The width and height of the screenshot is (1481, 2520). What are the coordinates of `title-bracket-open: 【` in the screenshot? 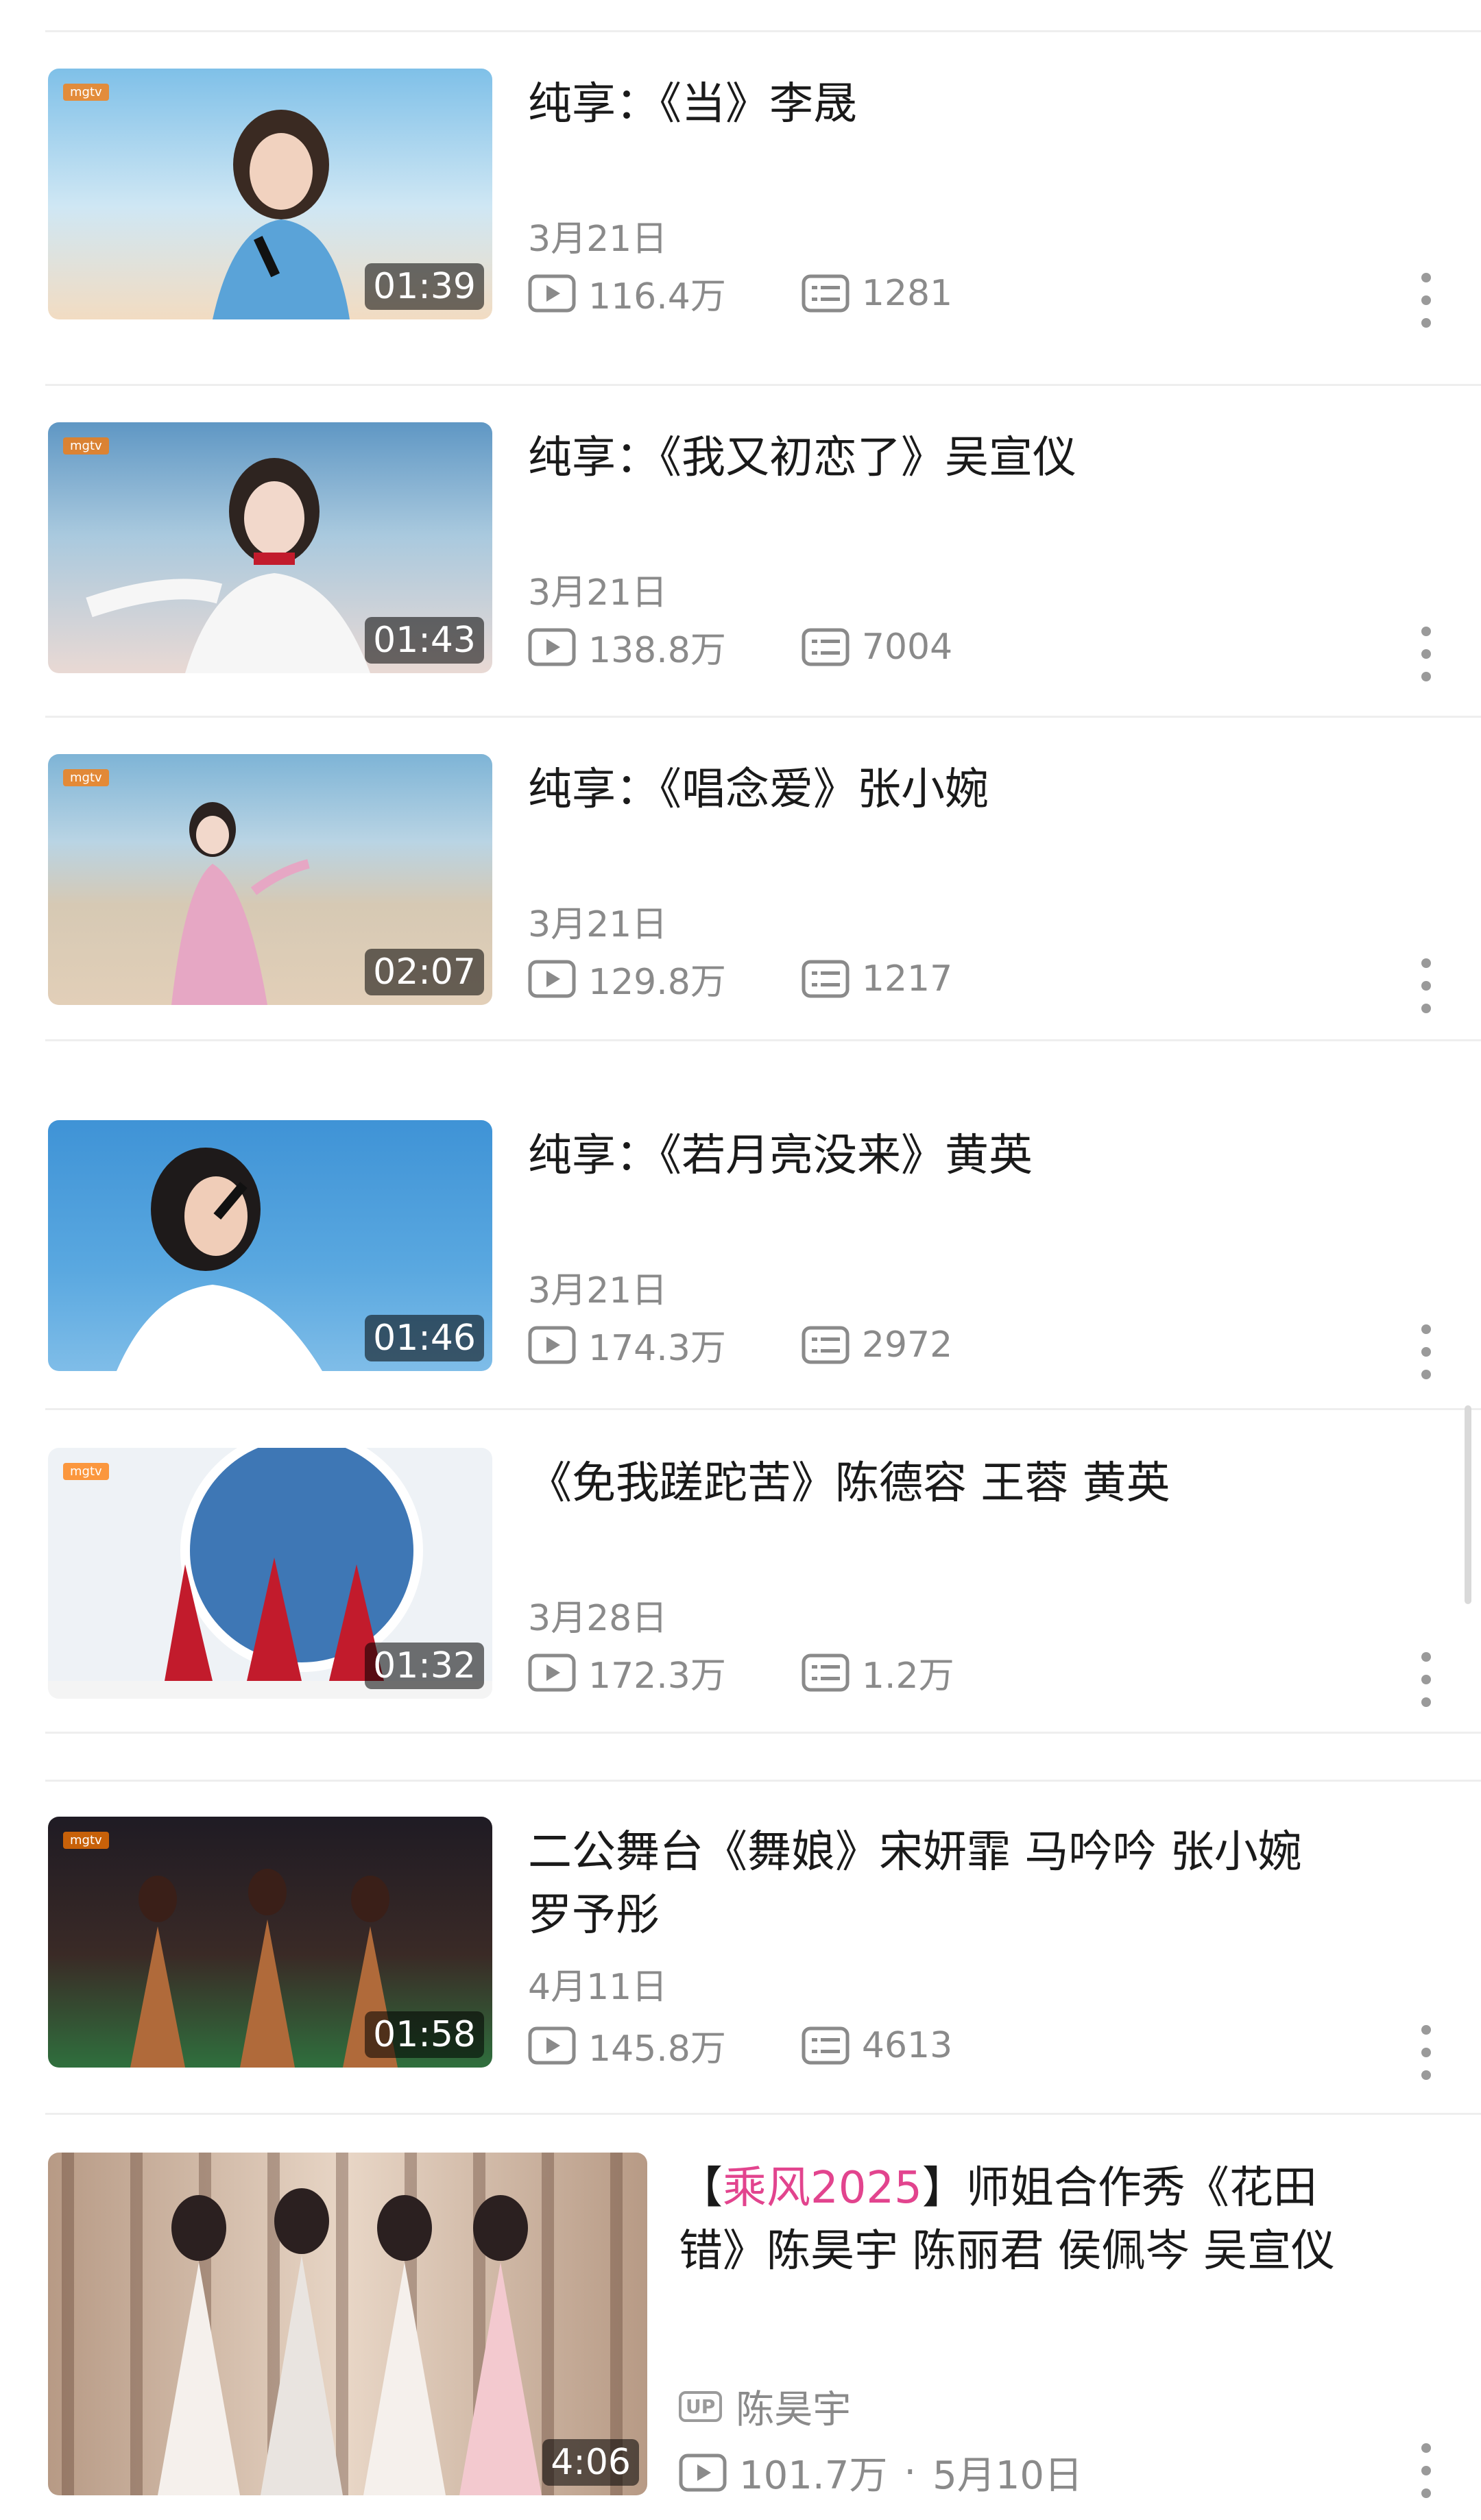 It's located at (701, 2188).